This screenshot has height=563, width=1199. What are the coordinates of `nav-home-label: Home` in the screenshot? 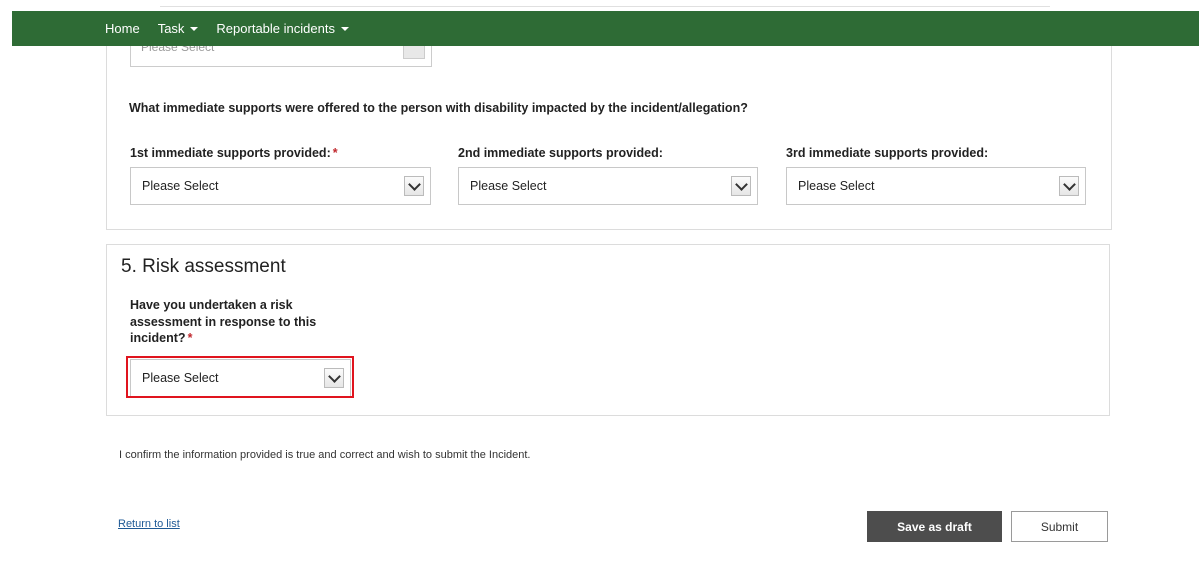 It's located at (122, 28).